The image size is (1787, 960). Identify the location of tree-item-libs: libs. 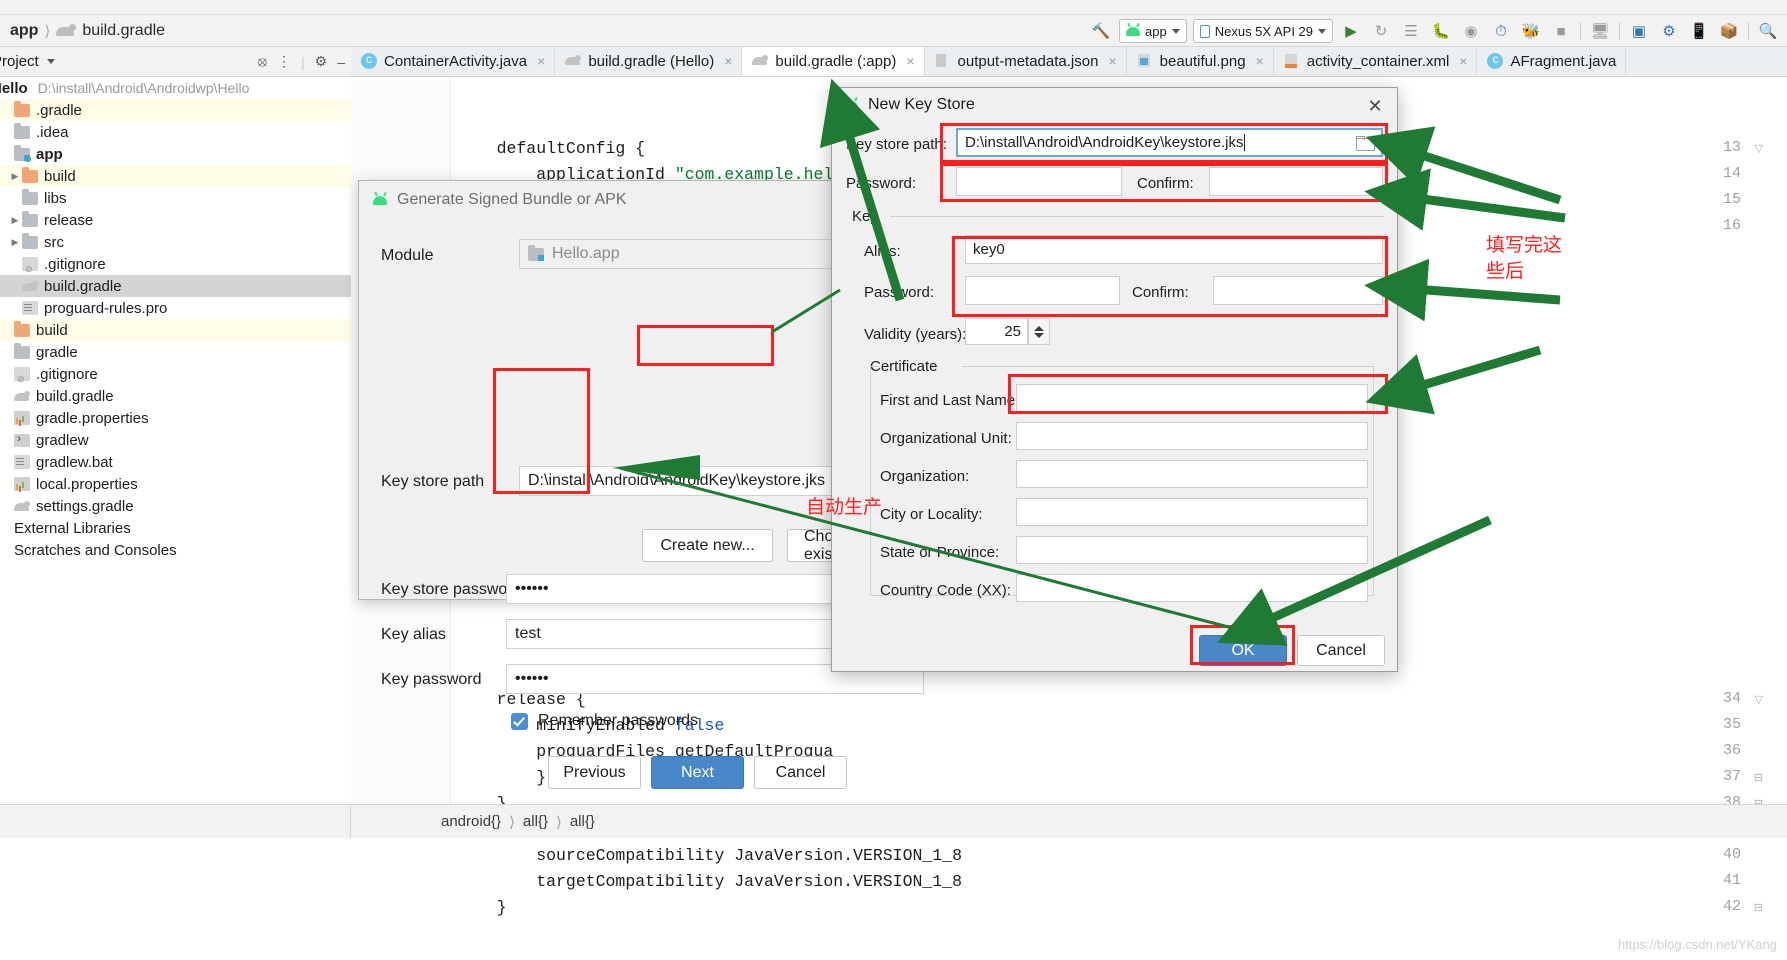
(175, 198).